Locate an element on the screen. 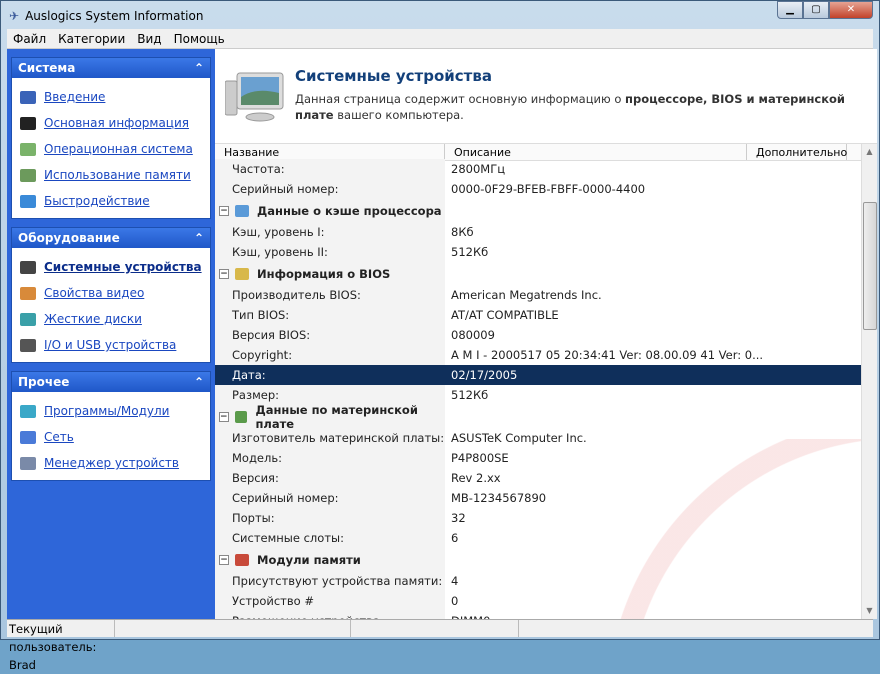  menu-help: Помощь is located at coordinates (199, 39).